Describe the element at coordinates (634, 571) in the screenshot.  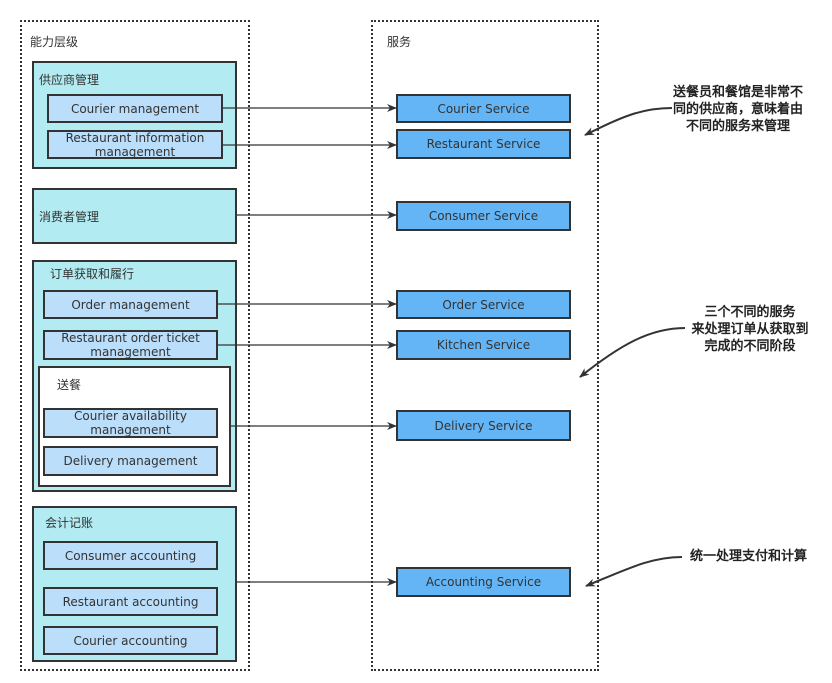
I see `annotation-arrow-accounting` at that location.